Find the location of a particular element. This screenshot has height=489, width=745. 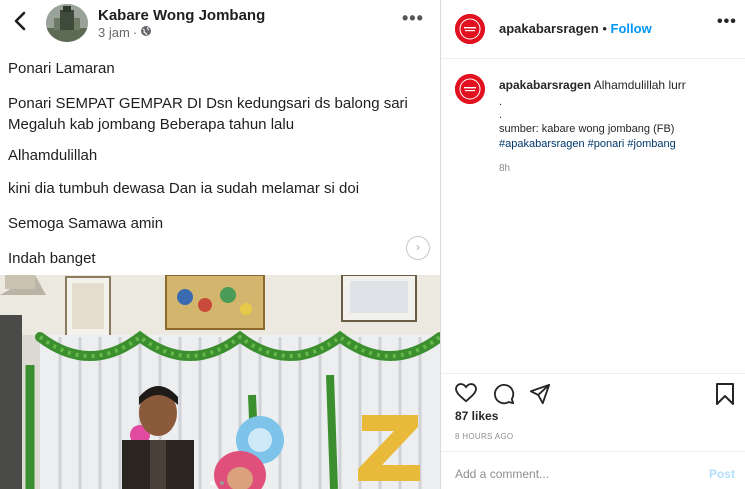

author-avatar is located at coordinates (67, 23).